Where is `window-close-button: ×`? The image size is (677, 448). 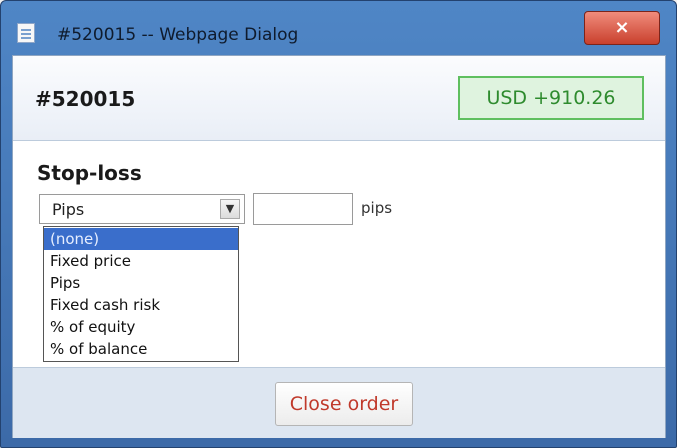
window-close-button: × is located at coordinates (622, 28).